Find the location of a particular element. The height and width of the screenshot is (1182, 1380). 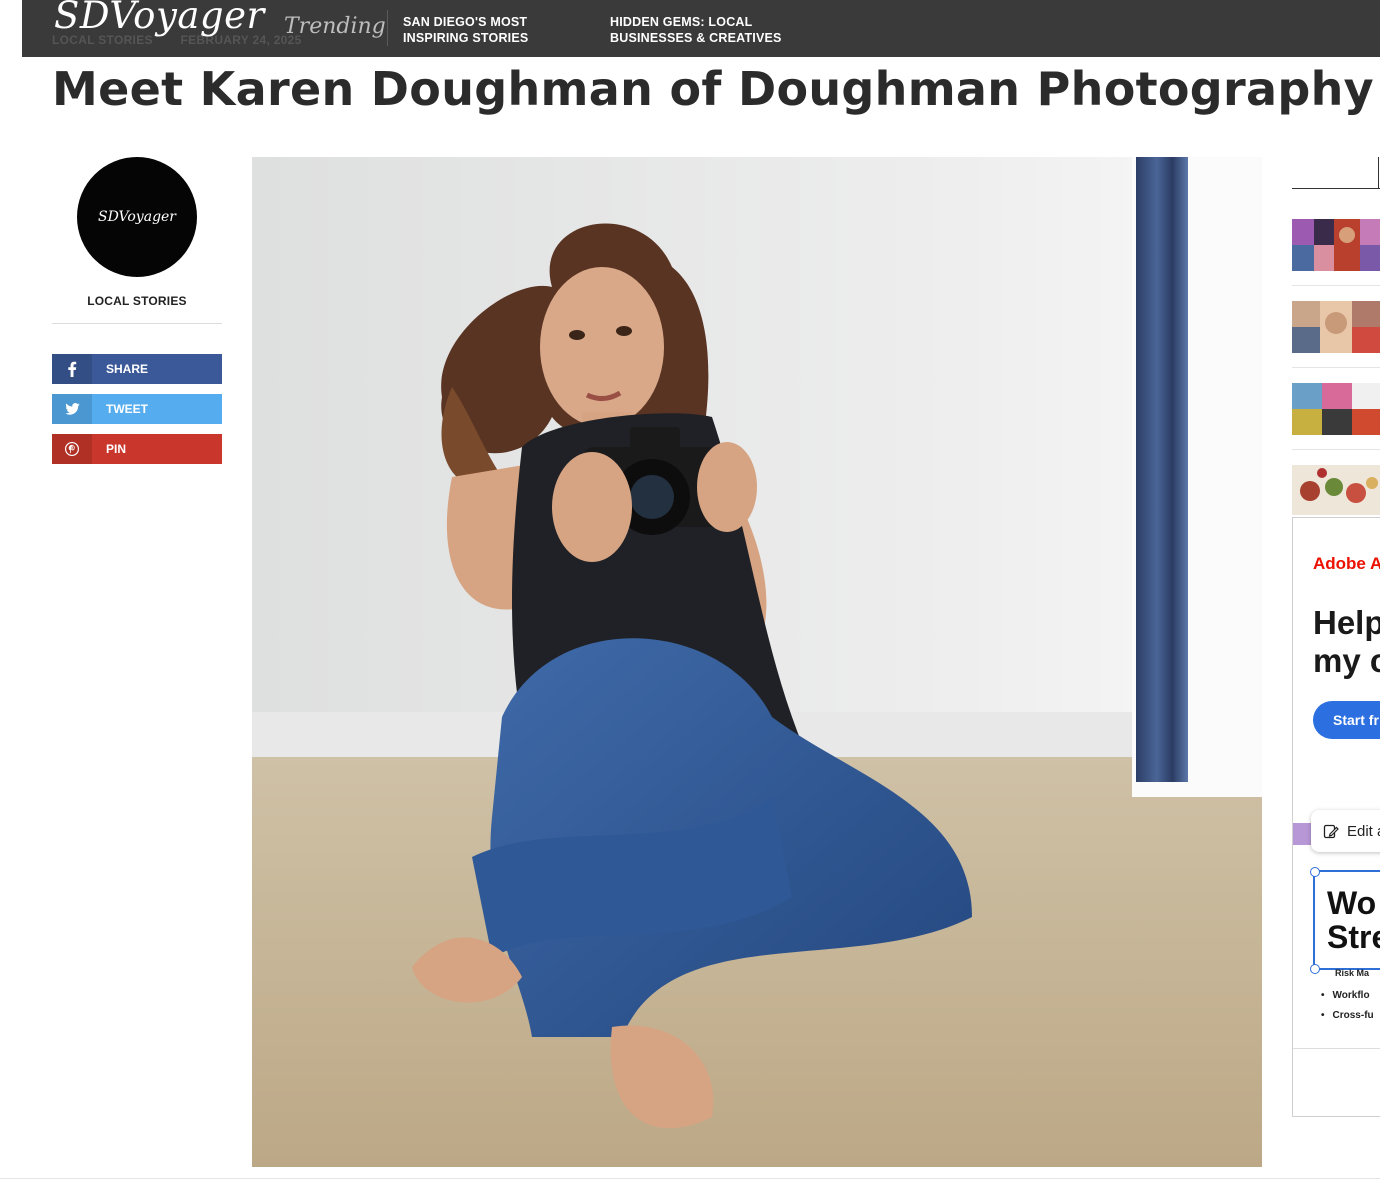

trending-divider is located at coordinates (387, 28).